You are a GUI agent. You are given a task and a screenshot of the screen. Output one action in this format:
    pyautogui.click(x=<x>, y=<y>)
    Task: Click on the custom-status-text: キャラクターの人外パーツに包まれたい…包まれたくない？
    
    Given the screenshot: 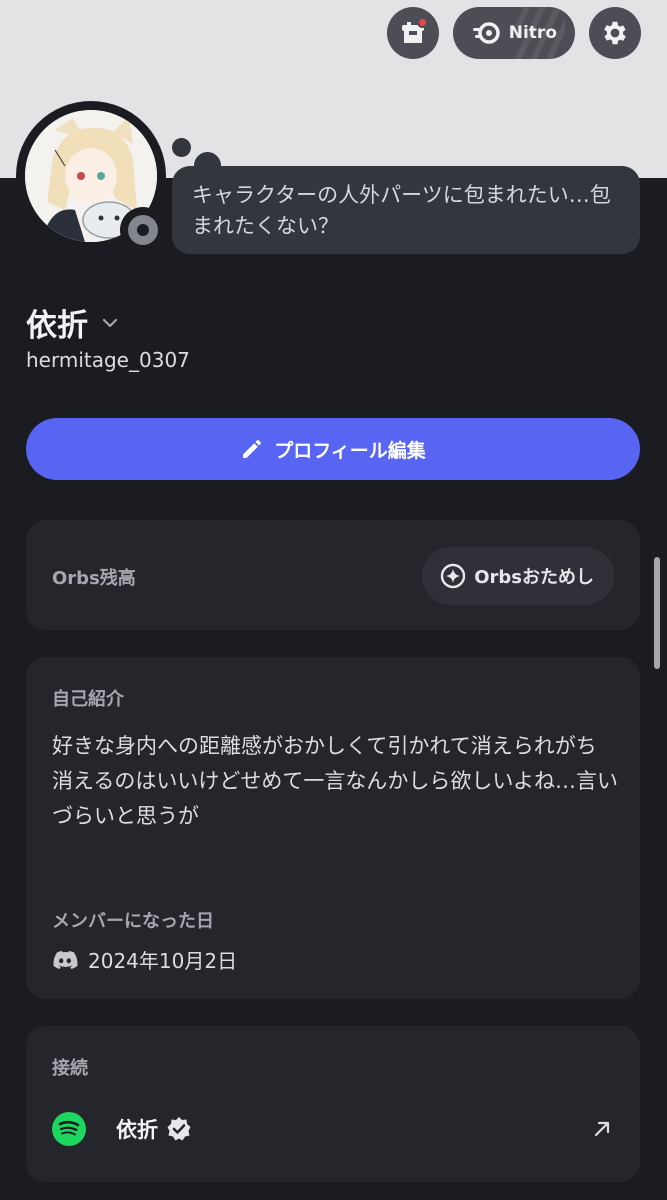 What is the action you would take?
    pyautogui.click(x=401, y=210)
    